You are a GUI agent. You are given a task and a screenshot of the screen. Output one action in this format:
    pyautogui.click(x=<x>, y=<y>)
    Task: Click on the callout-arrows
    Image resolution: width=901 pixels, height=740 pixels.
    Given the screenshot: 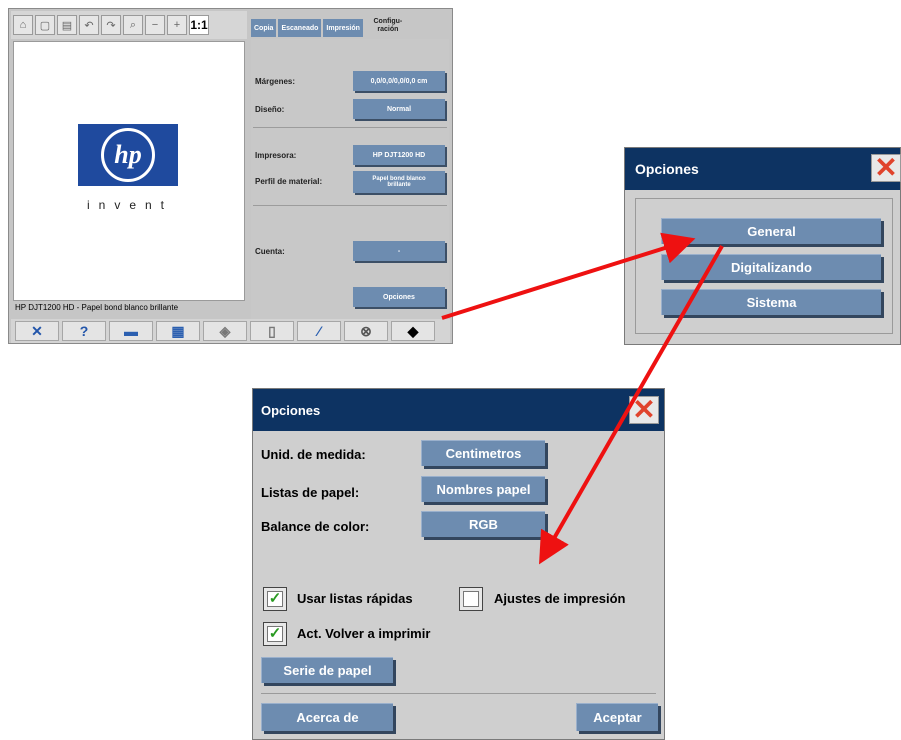 What is the action you would take?
    pyautogui.click(x=582, y=398)
    